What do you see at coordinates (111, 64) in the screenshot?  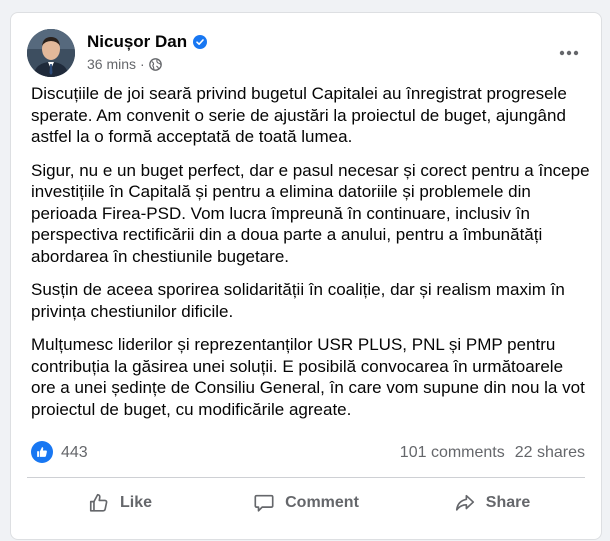 I see `post-timestamp: 36 mins` at bounding box center [111, 64].